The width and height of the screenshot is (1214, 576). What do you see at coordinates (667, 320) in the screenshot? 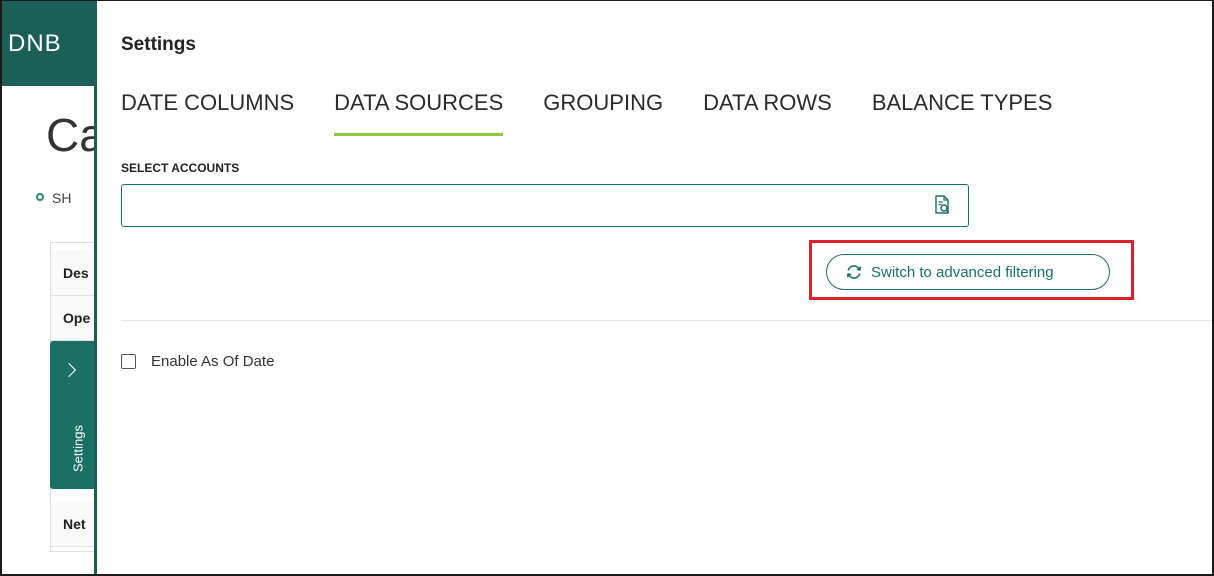
I see `section-divider` at bounding box center [667, 320].